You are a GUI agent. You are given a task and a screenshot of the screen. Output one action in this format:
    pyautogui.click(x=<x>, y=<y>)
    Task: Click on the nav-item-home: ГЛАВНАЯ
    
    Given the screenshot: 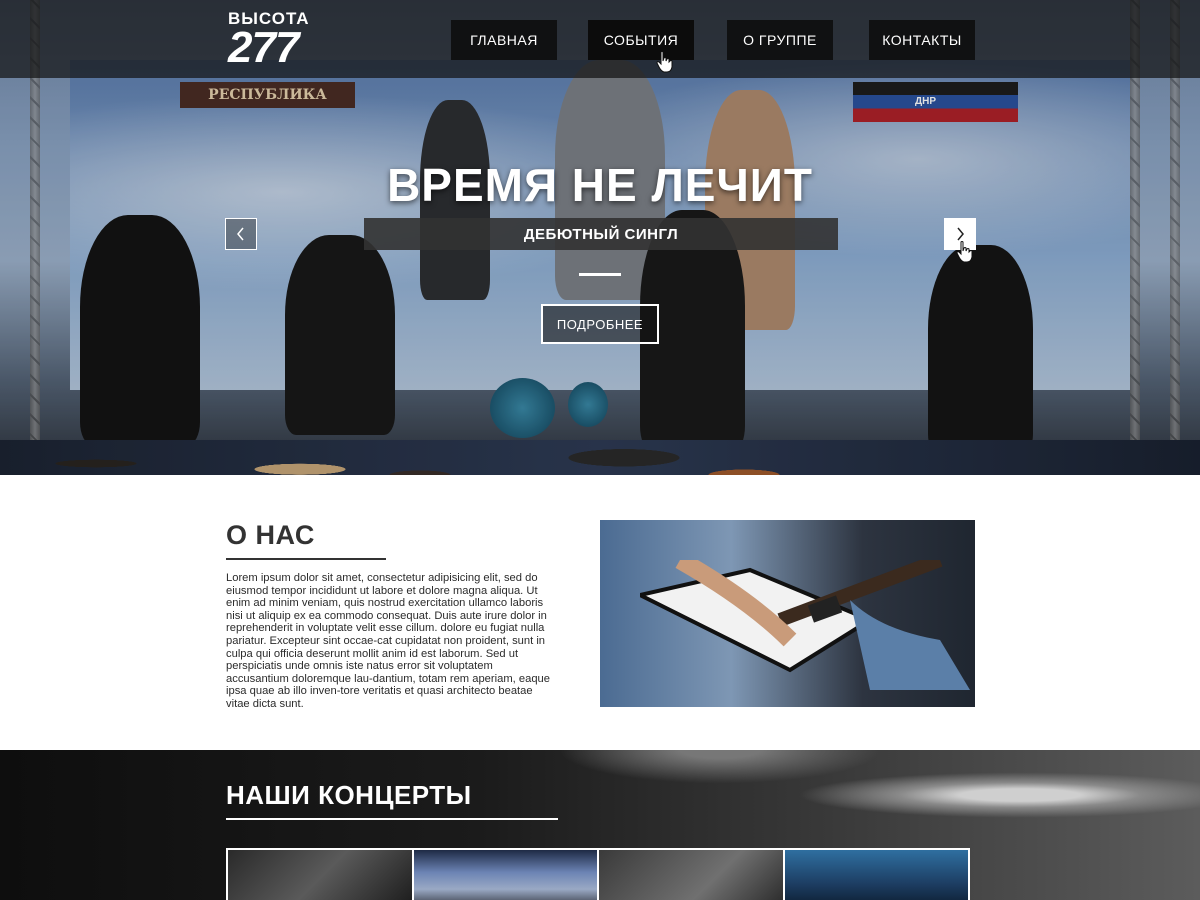 What is the action you would take?
    pyautogui.click(x=504, y=40)
    